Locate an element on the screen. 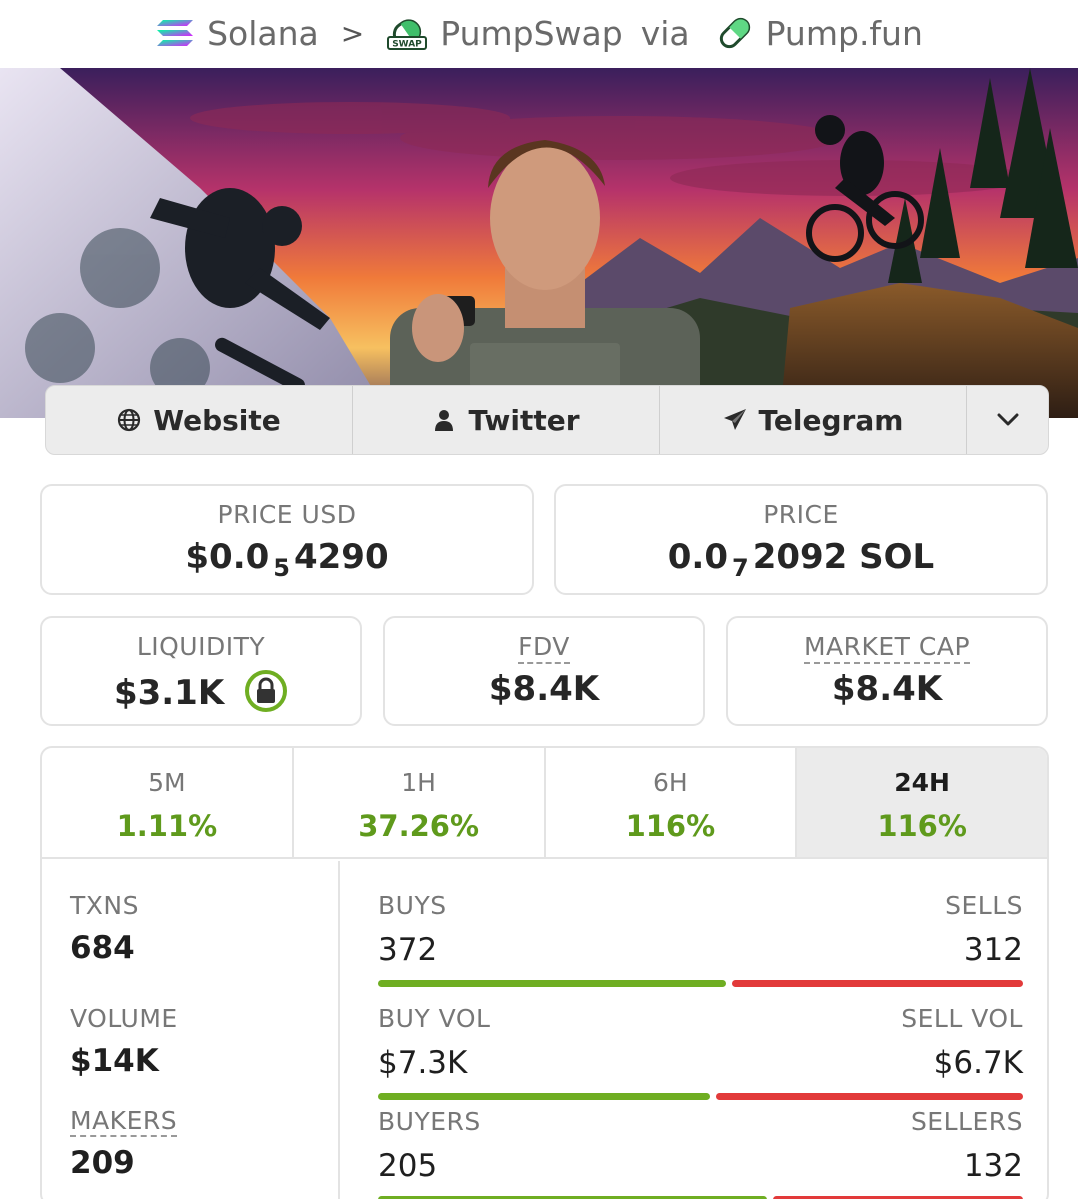 The height and width of the screenshot is (1199, 1078). twitter-button: Twitter is located at coordinates (506, 420).